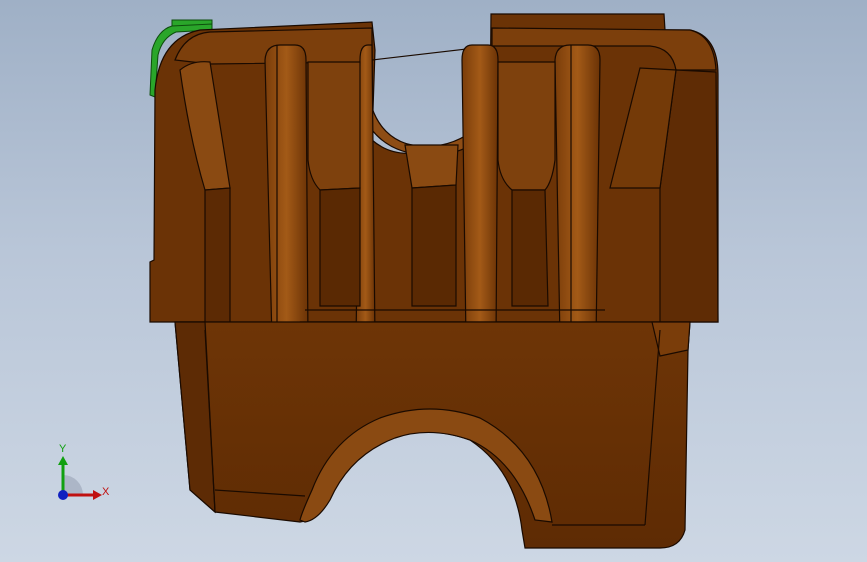 The width and height of the screenshot is (867, 562). I want to click on orientation-triad: Y X, so click(84, 480).